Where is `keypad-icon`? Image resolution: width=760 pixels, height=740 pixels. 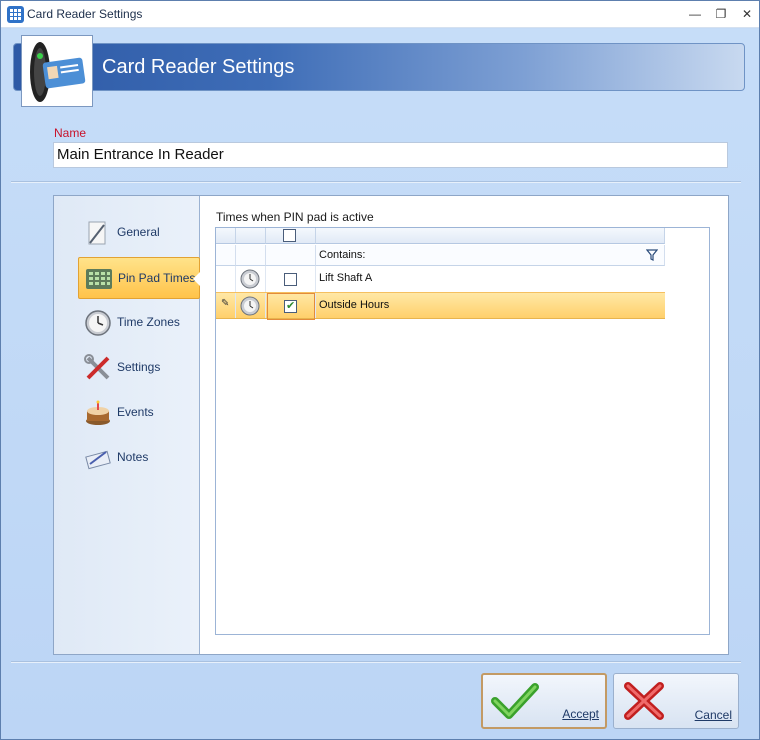
keypad-icon is located at coordinates (99, 279).